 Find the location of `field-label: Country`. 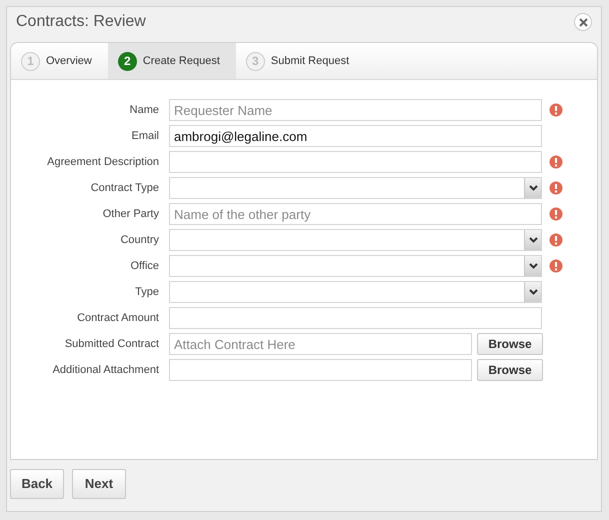

field-label: Country is located at coordinates (139, 240).